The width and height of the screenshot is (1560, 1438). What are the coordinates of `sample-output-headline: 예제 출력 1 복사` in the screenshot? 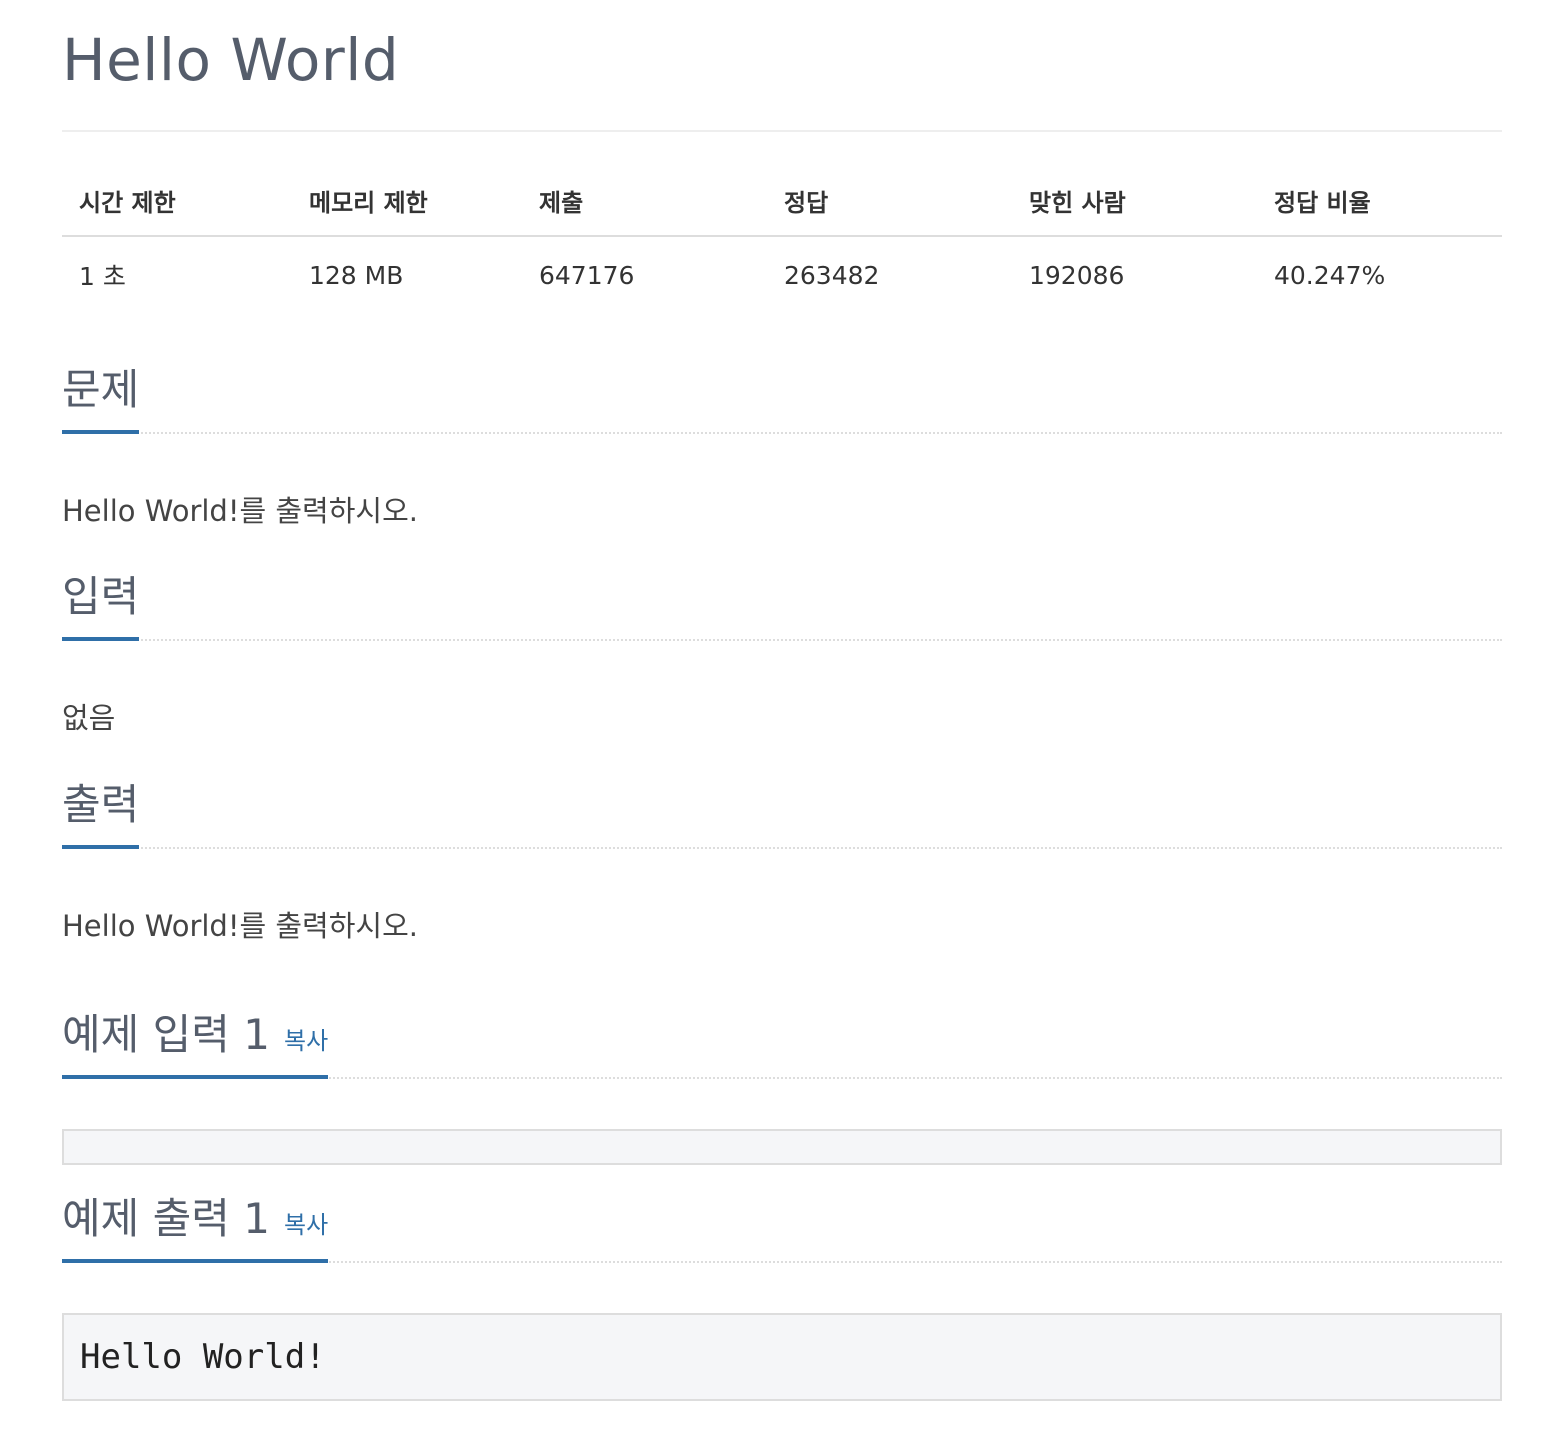 It's located at (782, 1220).